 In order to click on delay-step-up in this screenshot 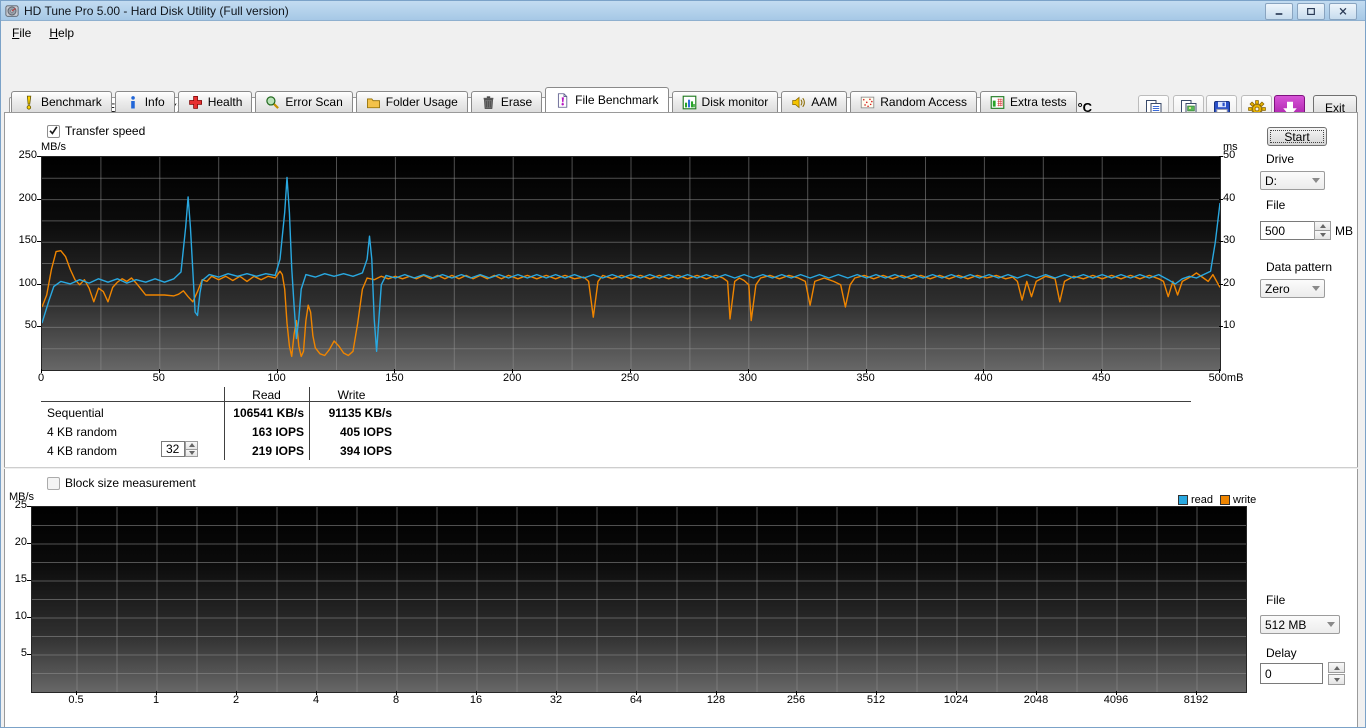, I will do `click(1336, 667)`.